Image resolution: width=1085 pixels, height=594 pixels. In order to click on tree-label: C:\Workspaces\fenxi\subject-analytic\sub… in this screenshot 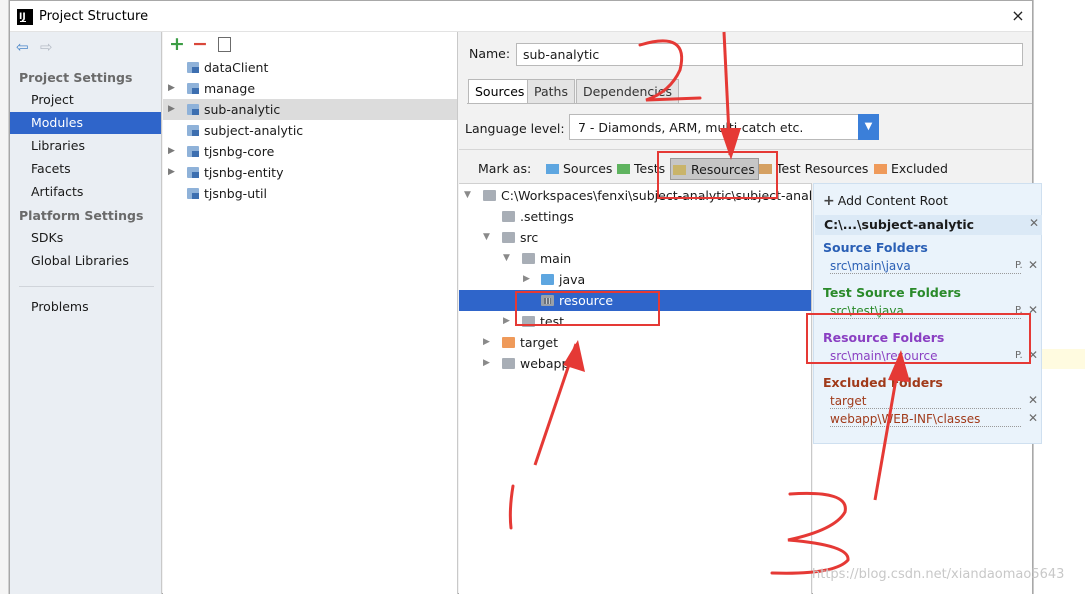, I will do `click(656, 195)`.